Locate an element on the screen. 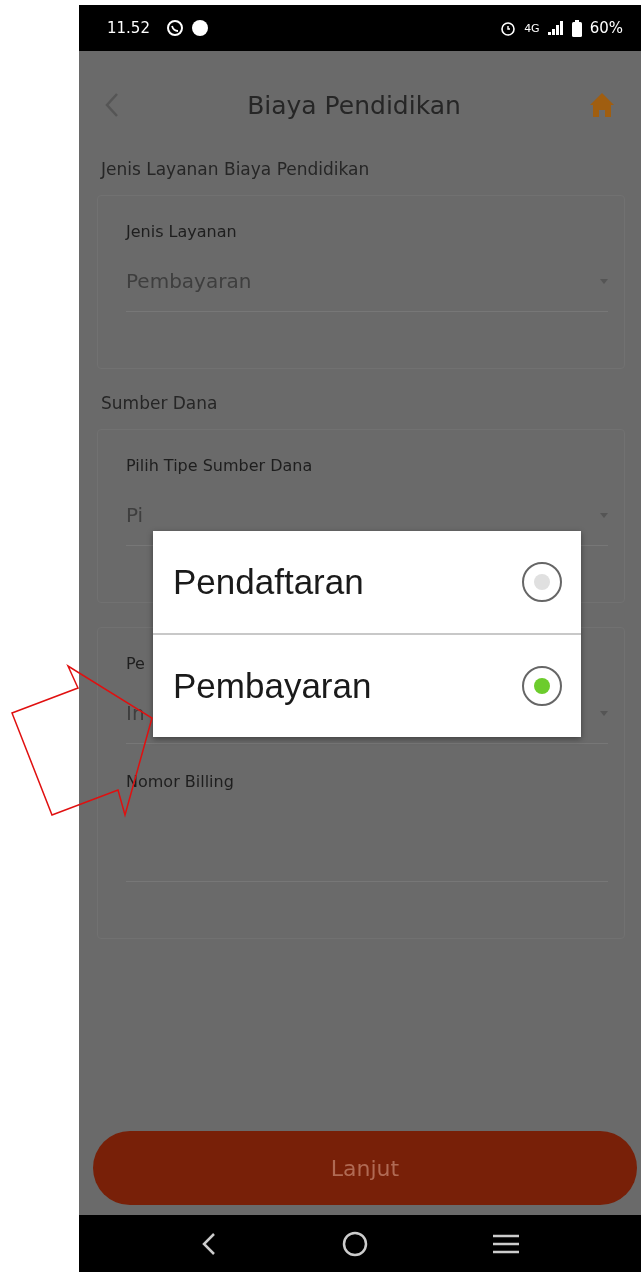 The image size is (641, 1272). signal-icon is located at coordinates (555, 28).